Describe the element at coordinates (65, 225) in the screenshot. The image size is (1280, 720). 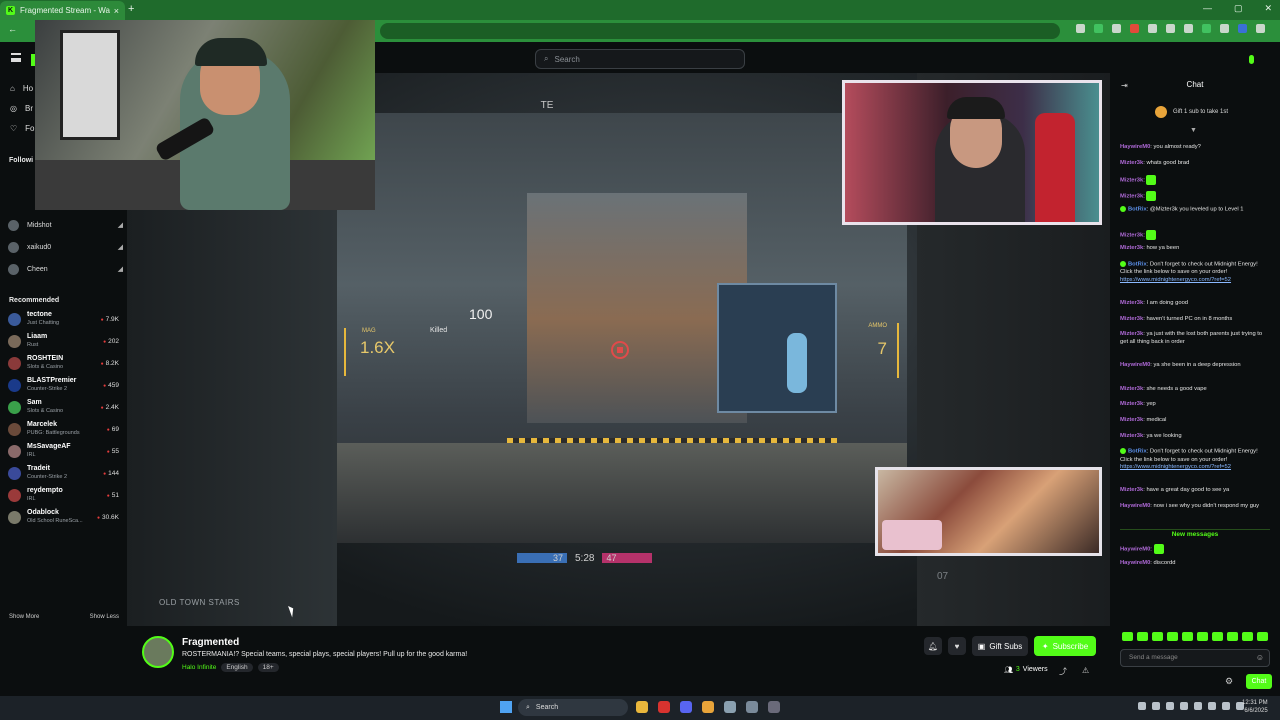
I see `following-item: Midshot ◢` at that location.